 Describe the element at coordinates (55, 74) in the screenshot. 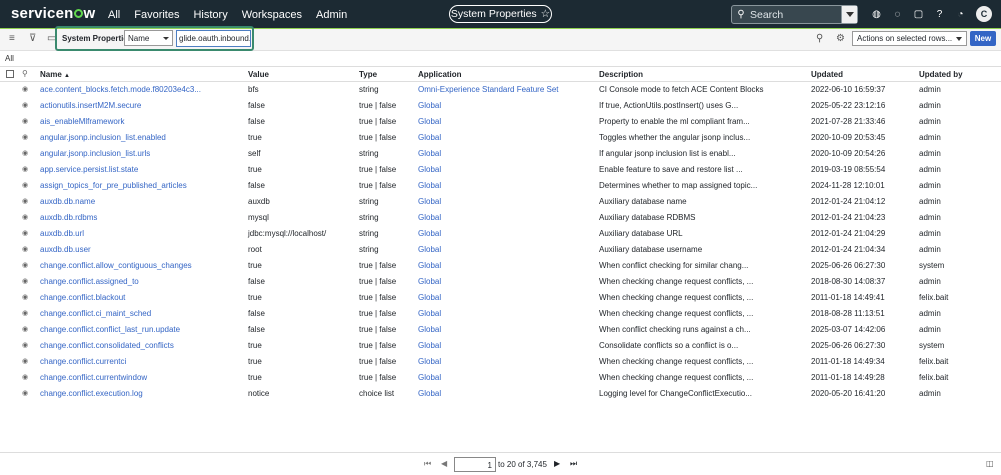

I see `column-header-name: Name ▲` at that location.